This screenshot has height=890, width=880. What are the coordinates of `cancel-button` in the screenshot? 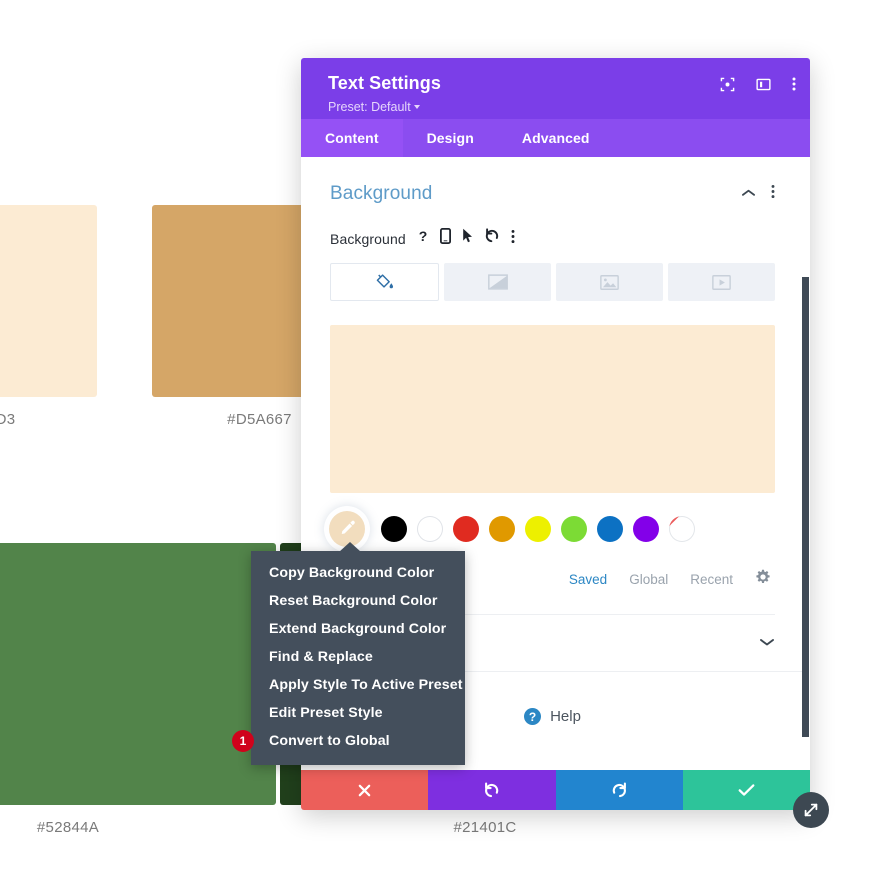 It's located at (365, 790).